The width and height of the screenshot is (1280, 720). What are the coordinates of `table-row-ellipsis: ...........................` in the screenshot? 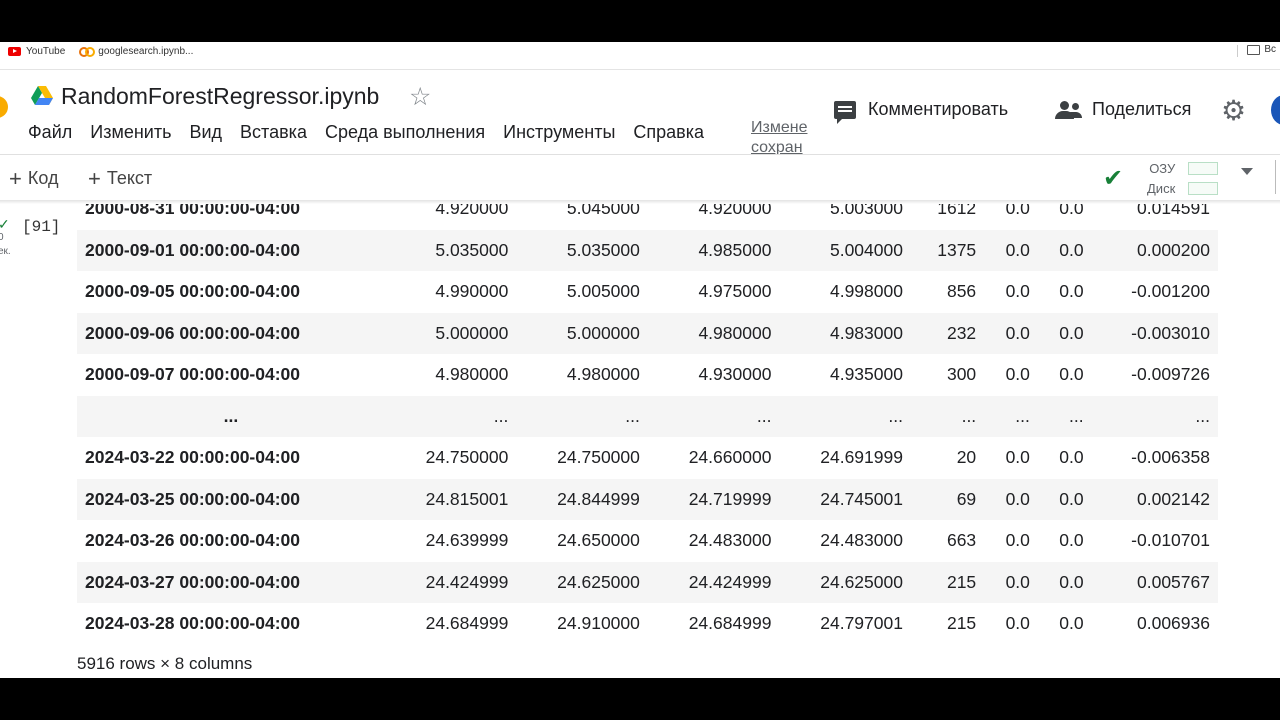 It's located at (647, 416).